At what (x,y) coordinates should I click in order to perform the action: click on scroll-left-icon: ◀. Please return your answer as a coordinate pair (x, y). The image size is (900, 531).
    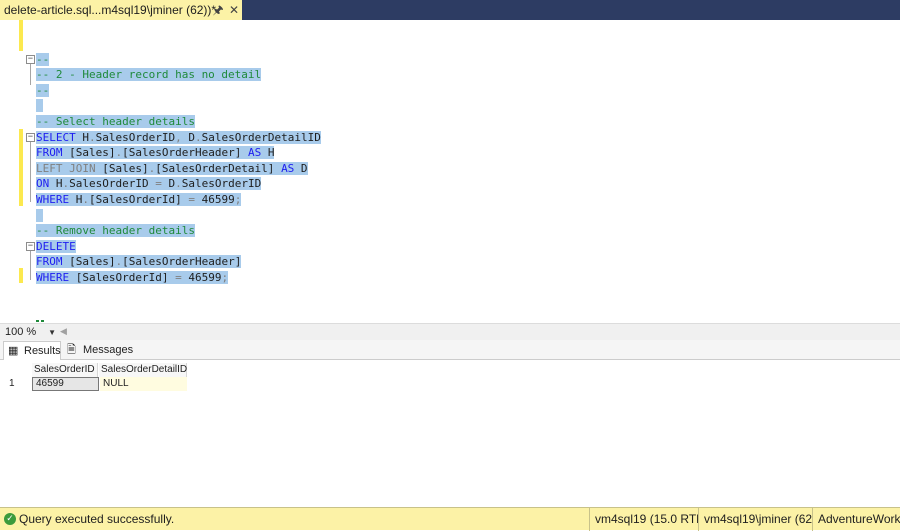
    Looking at the image, I should click on (63, 332).